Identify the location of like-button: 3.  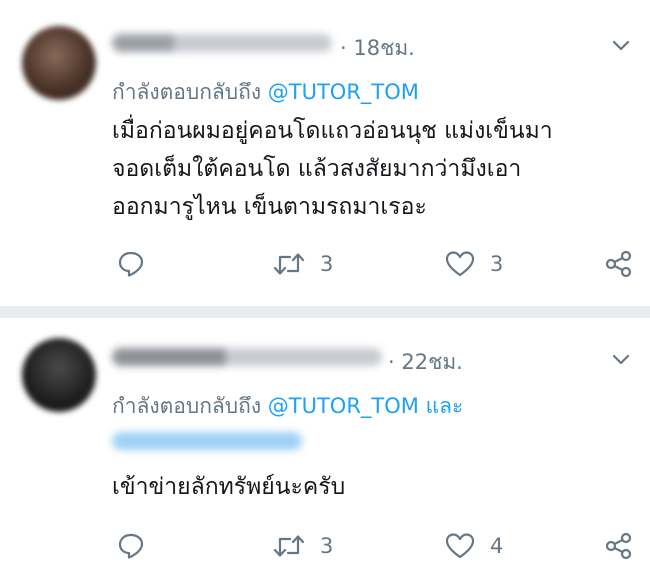
(473, 264).